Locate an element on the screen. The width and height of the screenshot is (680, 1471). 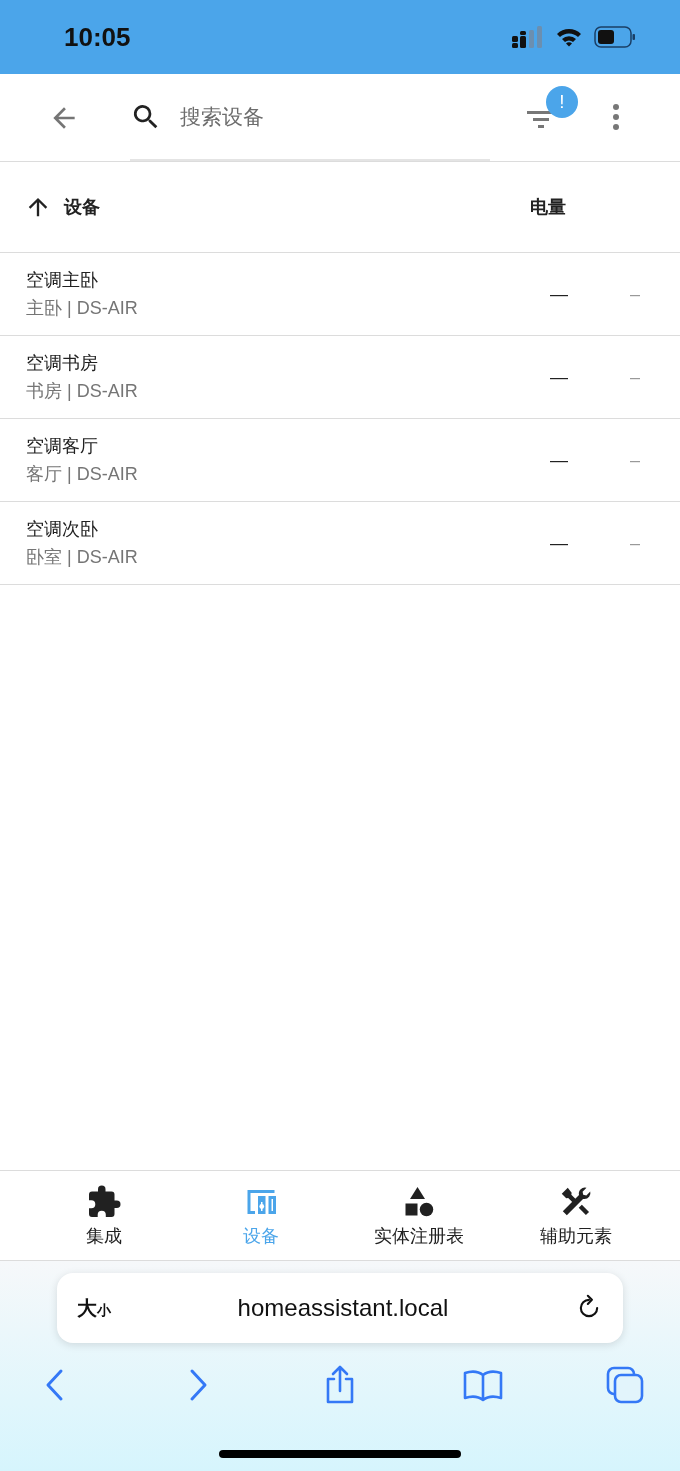
device-area: 客厅 | DS-AIR is located at coordinates (288, 474).